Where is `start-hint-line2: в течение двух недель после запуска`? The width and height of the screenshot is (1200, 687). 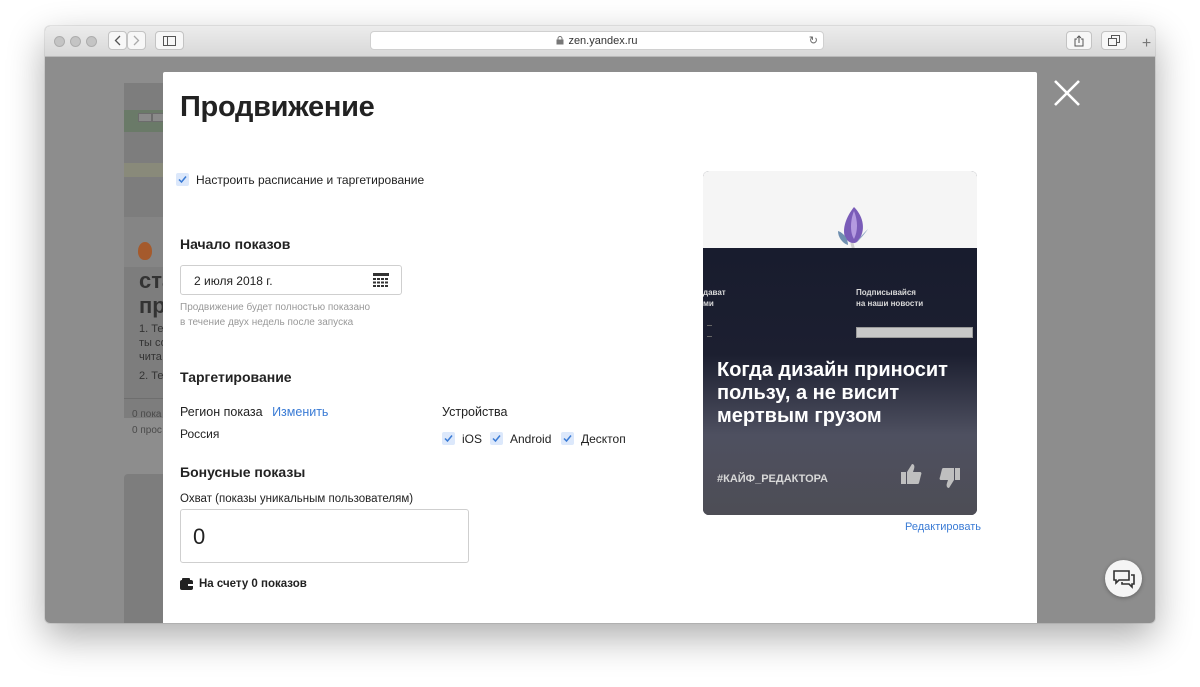 start-hint-line2: в течение двух недель после запуска is located at coordinates (267, 322).